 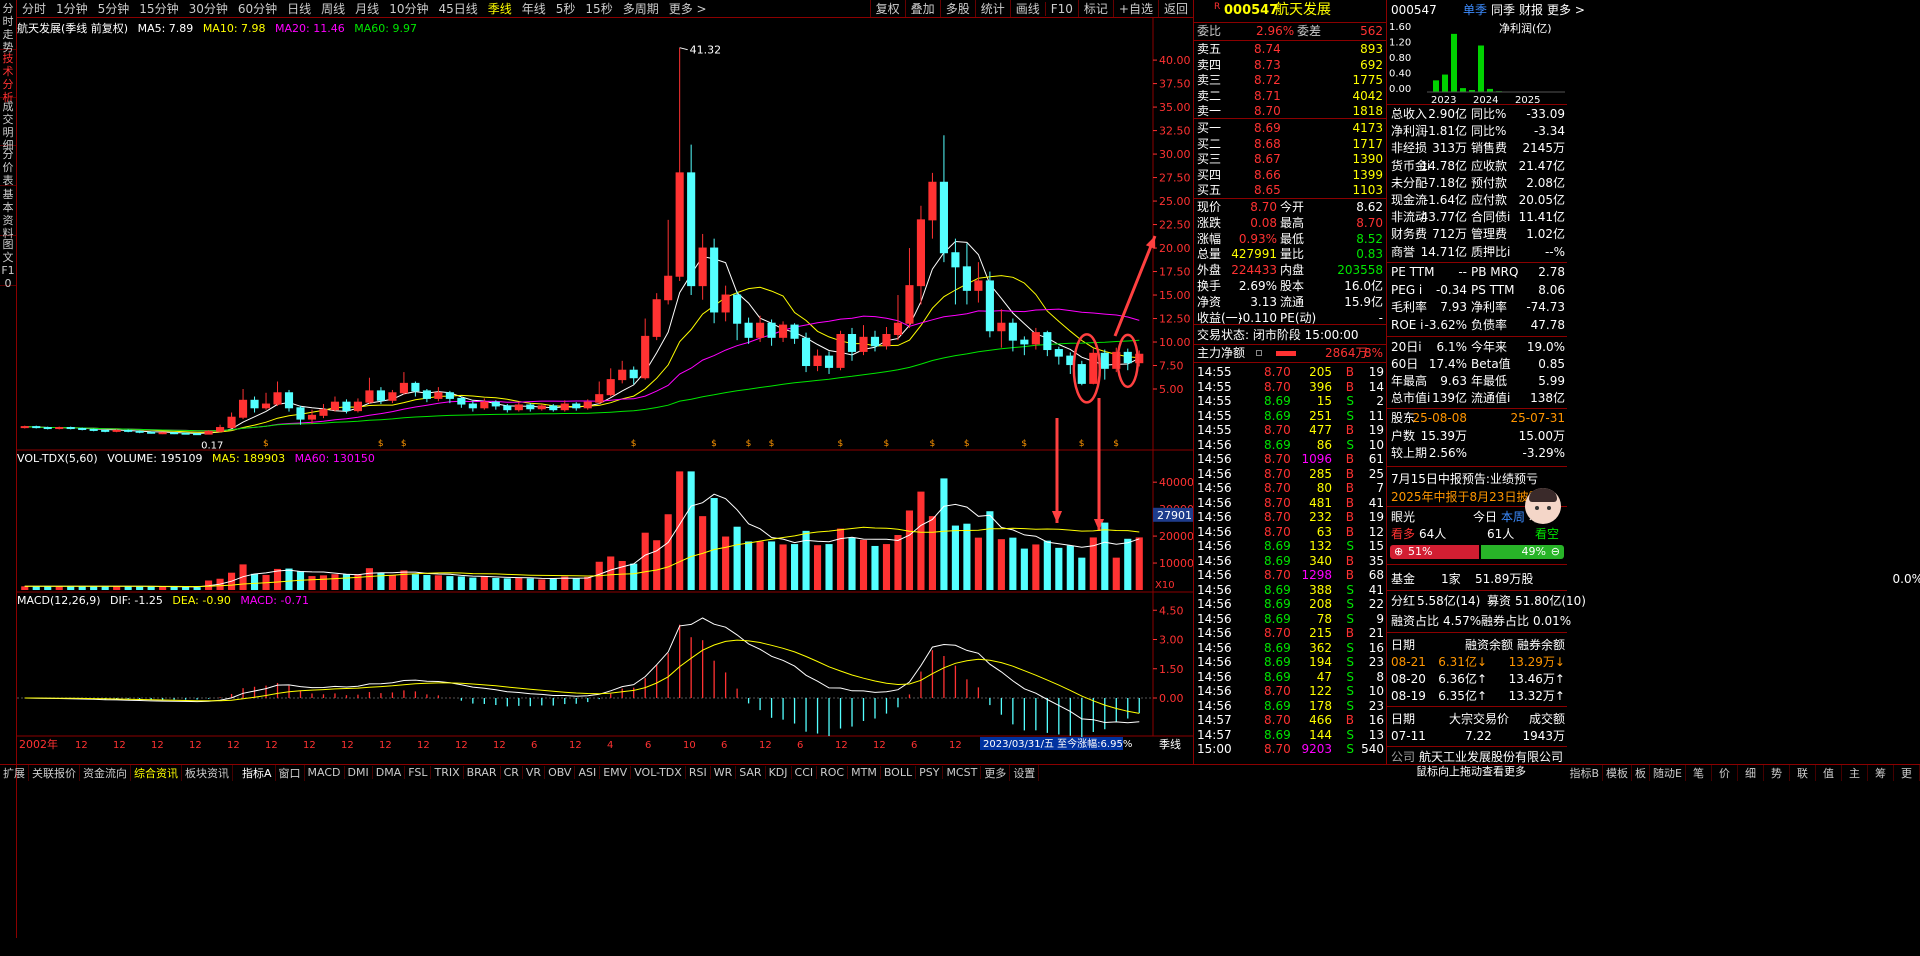 I want to click on quote-tab-2: 细, so click(x=1751, y=772).